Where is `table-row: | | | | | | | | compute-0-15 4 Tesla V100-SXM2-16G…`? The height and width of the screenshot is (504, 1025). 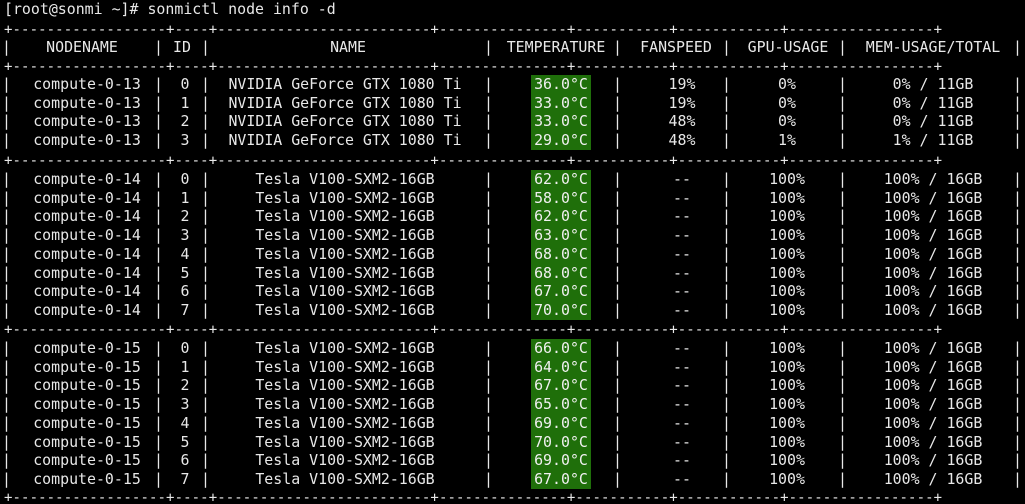
table-row: | | | | | | | | compute-0-15 4 Tesla V100-SXM2-16G… is located at coordinates (513, 423).